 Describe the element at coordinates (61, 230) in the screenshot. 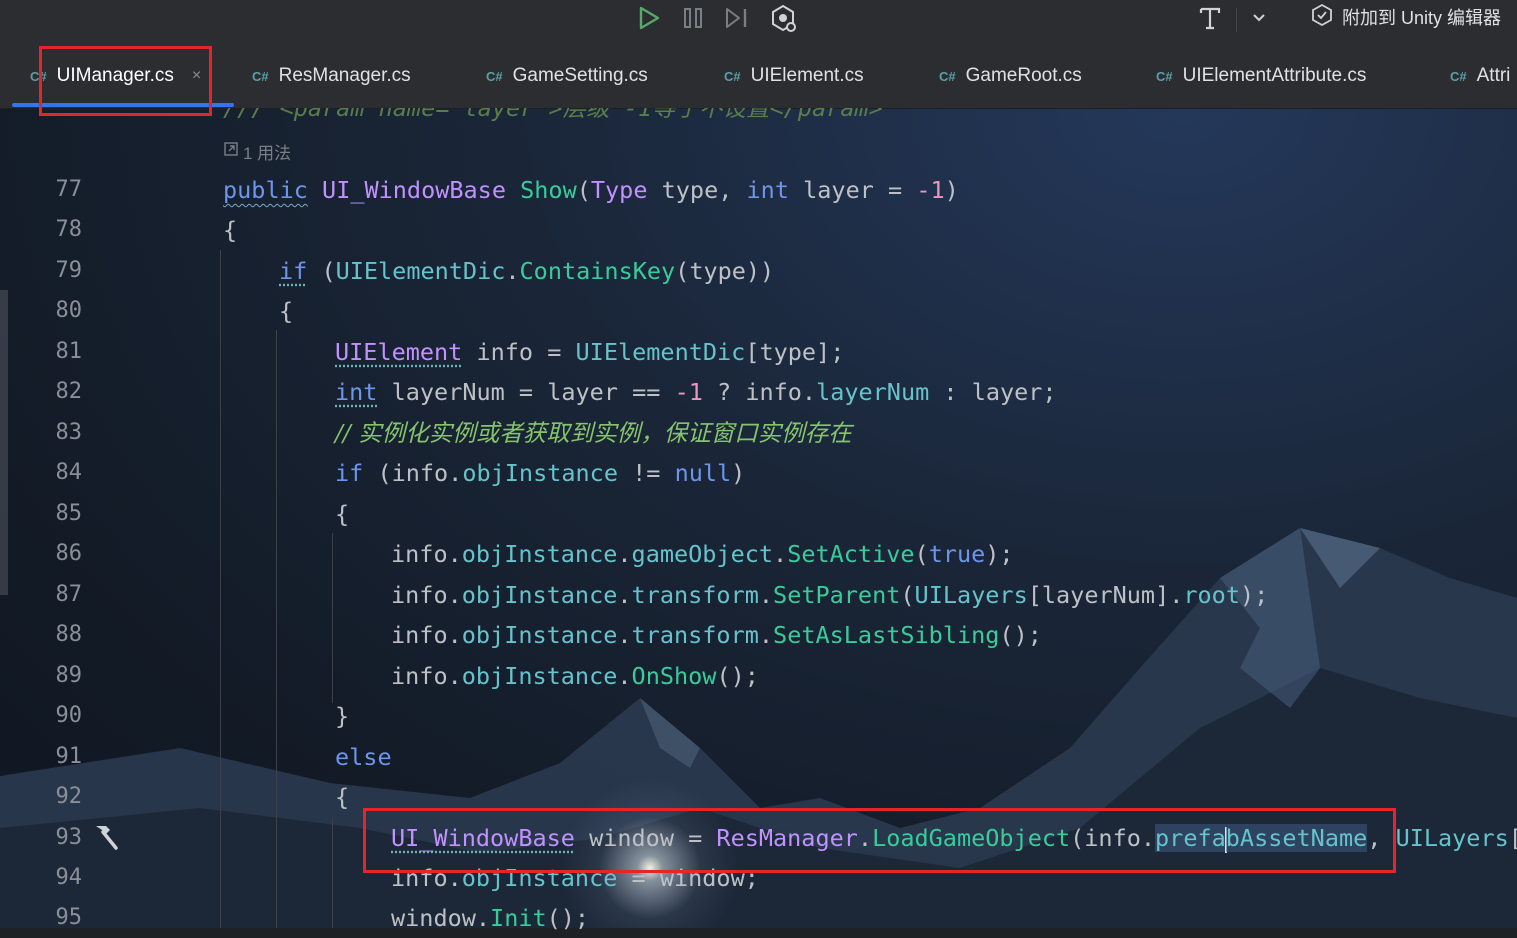

I see `line-number: 78` at that location.